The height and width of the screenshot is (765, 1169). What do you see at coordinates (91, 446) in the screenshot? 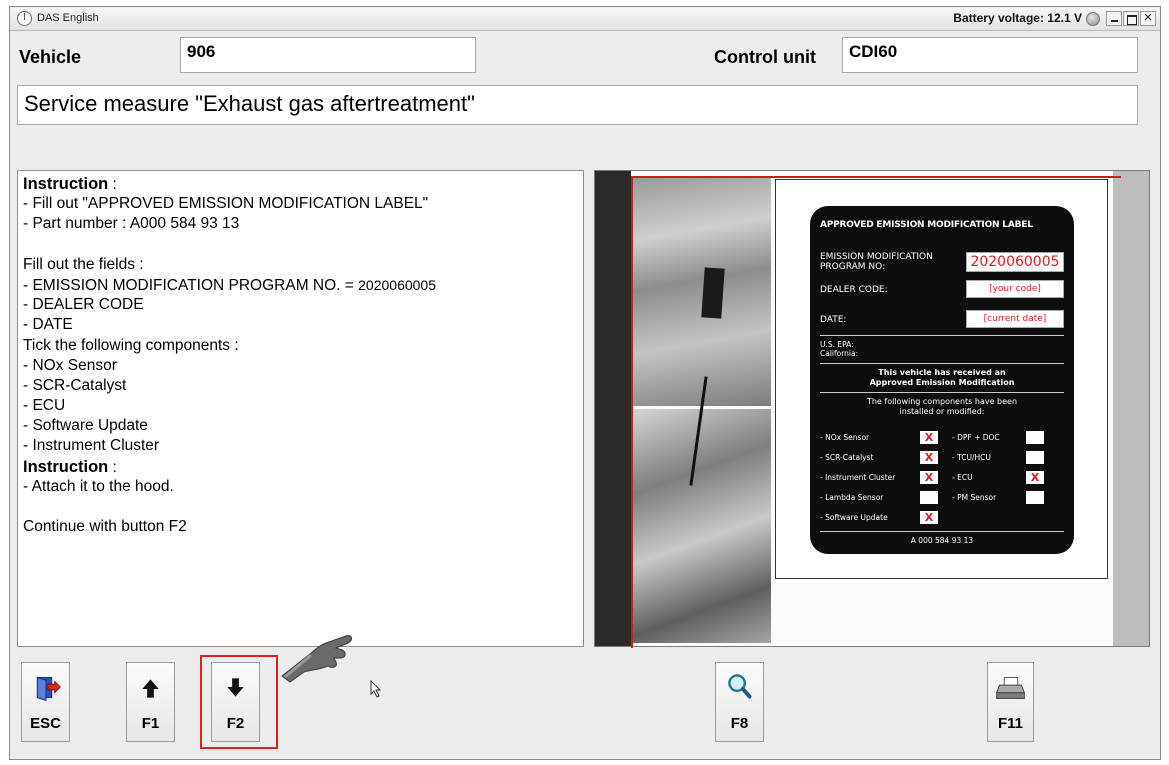
I see `instruction-text: - Instrument Cluster` at bounding box center [91, 446].